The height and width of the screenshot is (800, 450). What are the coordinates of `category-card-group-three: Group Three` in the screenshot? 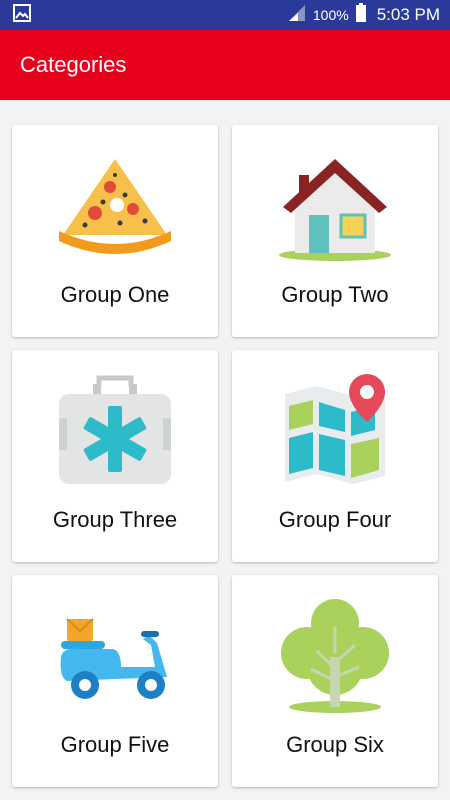 It's located at (115, 456).